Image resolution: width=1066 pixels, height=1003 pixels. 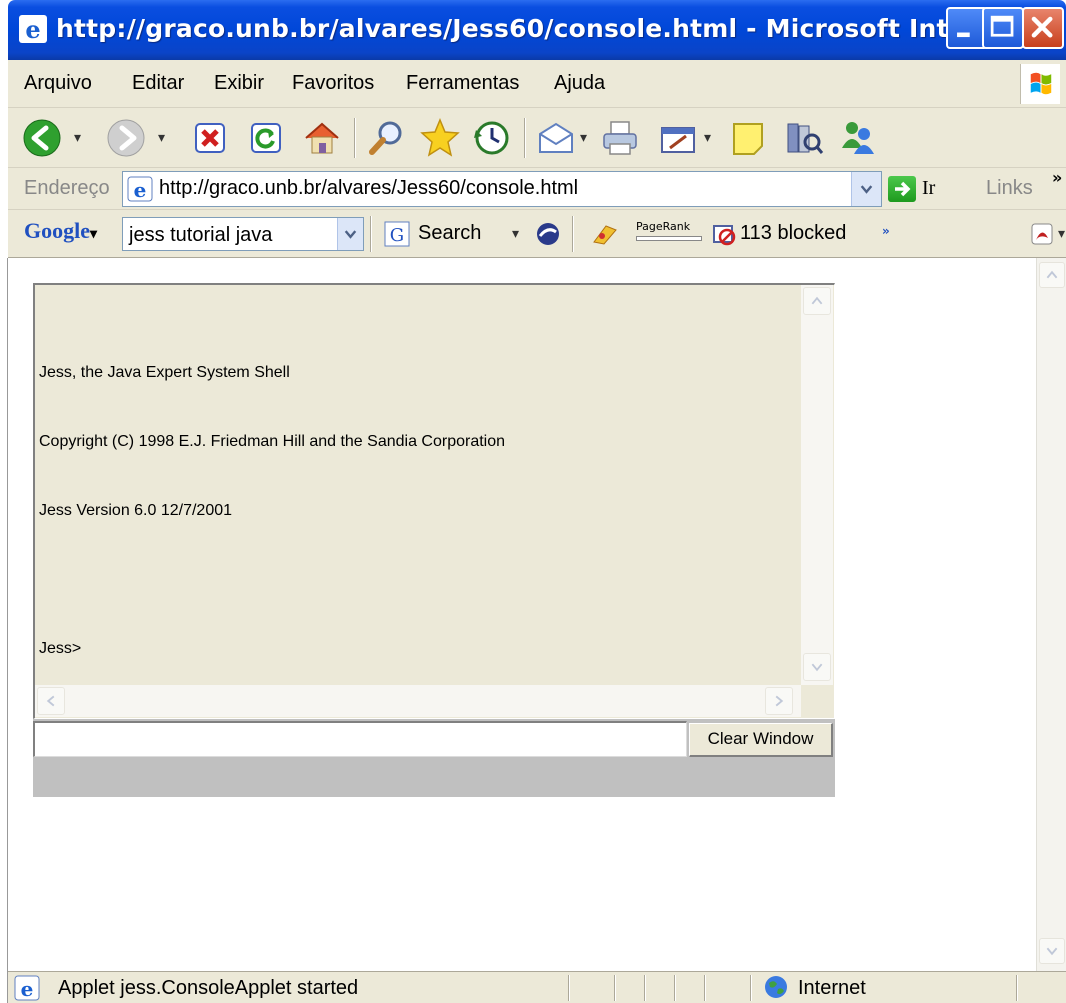 What do you see at coordinates (866, 189) in the screenshot?
I see `address-dropdown-icon` at bounding box center [866, 189].